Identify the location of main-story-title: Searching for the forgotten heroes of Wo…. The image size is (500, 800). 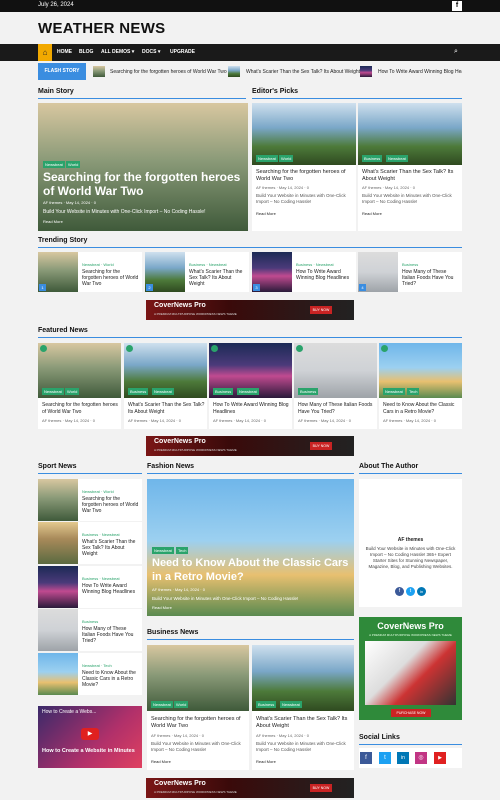
(143, 184).